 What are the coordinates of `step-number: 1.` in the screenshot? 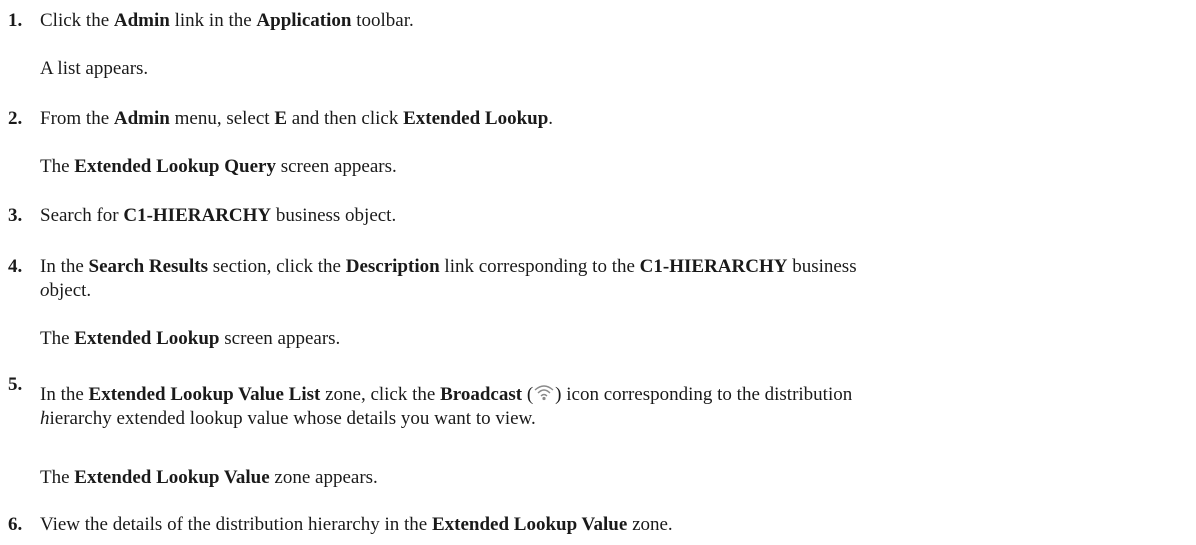 It's located at (15, 20).